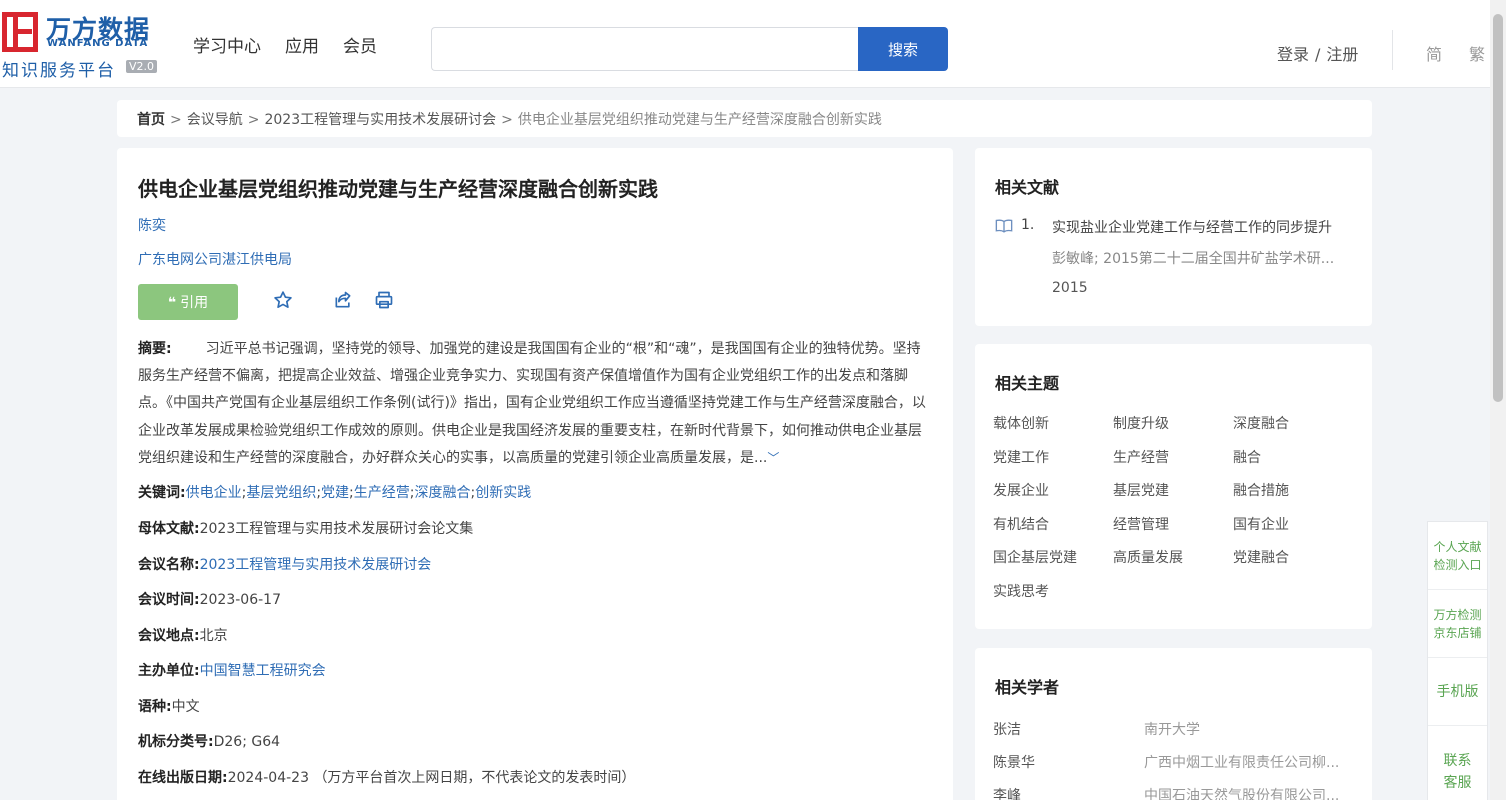 The width and height of the screenshot is (1506, 800). Describe the element at coordinates (1293, 424) in the screenshot. I see `topic-link: 深度融合` at that location.